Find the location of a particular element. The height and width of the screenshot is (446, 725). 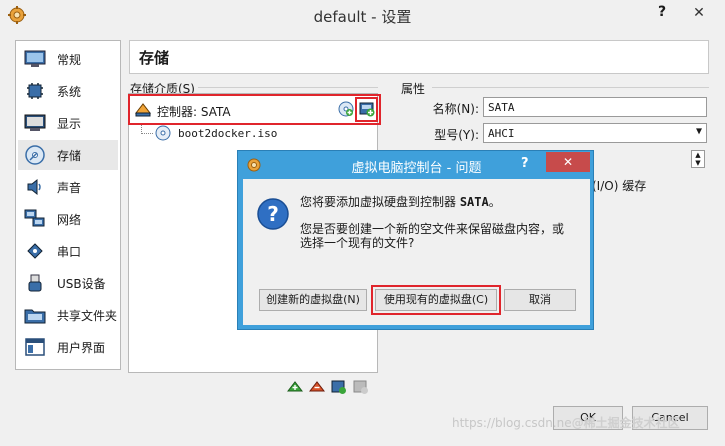

sidebar-item-general: 常规 is located at coordinates (68, 59).